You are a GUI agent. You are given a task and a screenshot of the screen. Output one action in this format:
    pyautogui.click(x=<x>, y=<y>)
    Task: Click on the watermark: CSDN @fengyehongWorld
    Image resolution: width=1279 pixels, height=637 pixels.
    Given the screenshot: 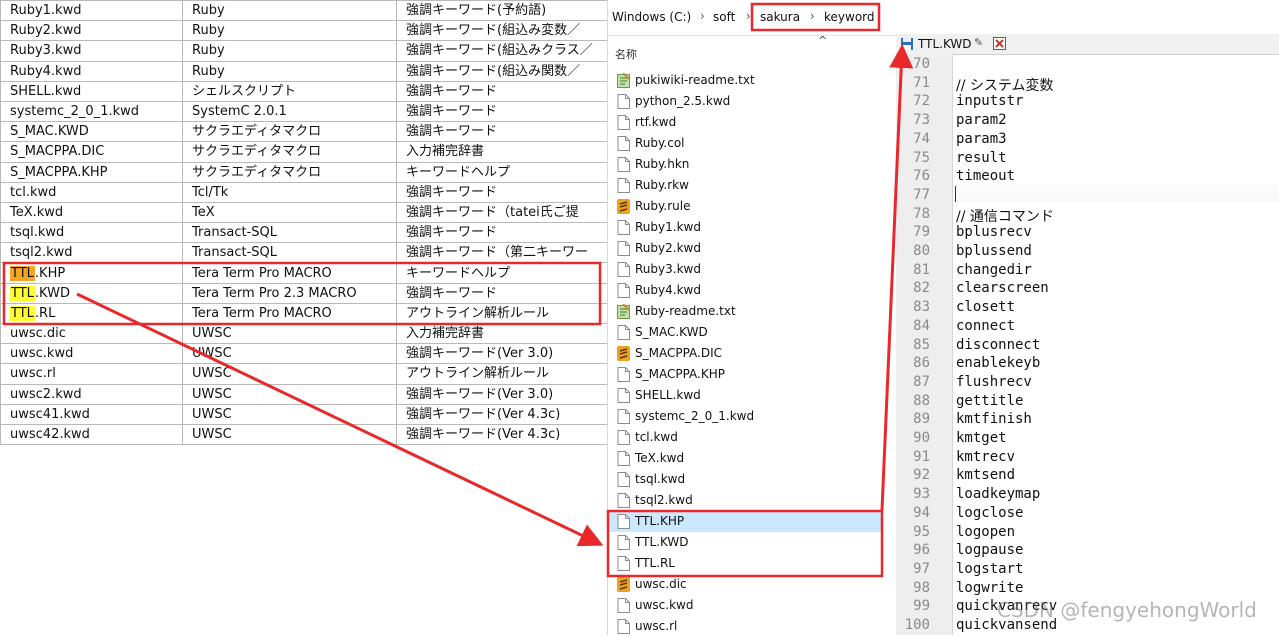 What is the action you would take?
    pyautogui.click(x=1127, y=610)
    